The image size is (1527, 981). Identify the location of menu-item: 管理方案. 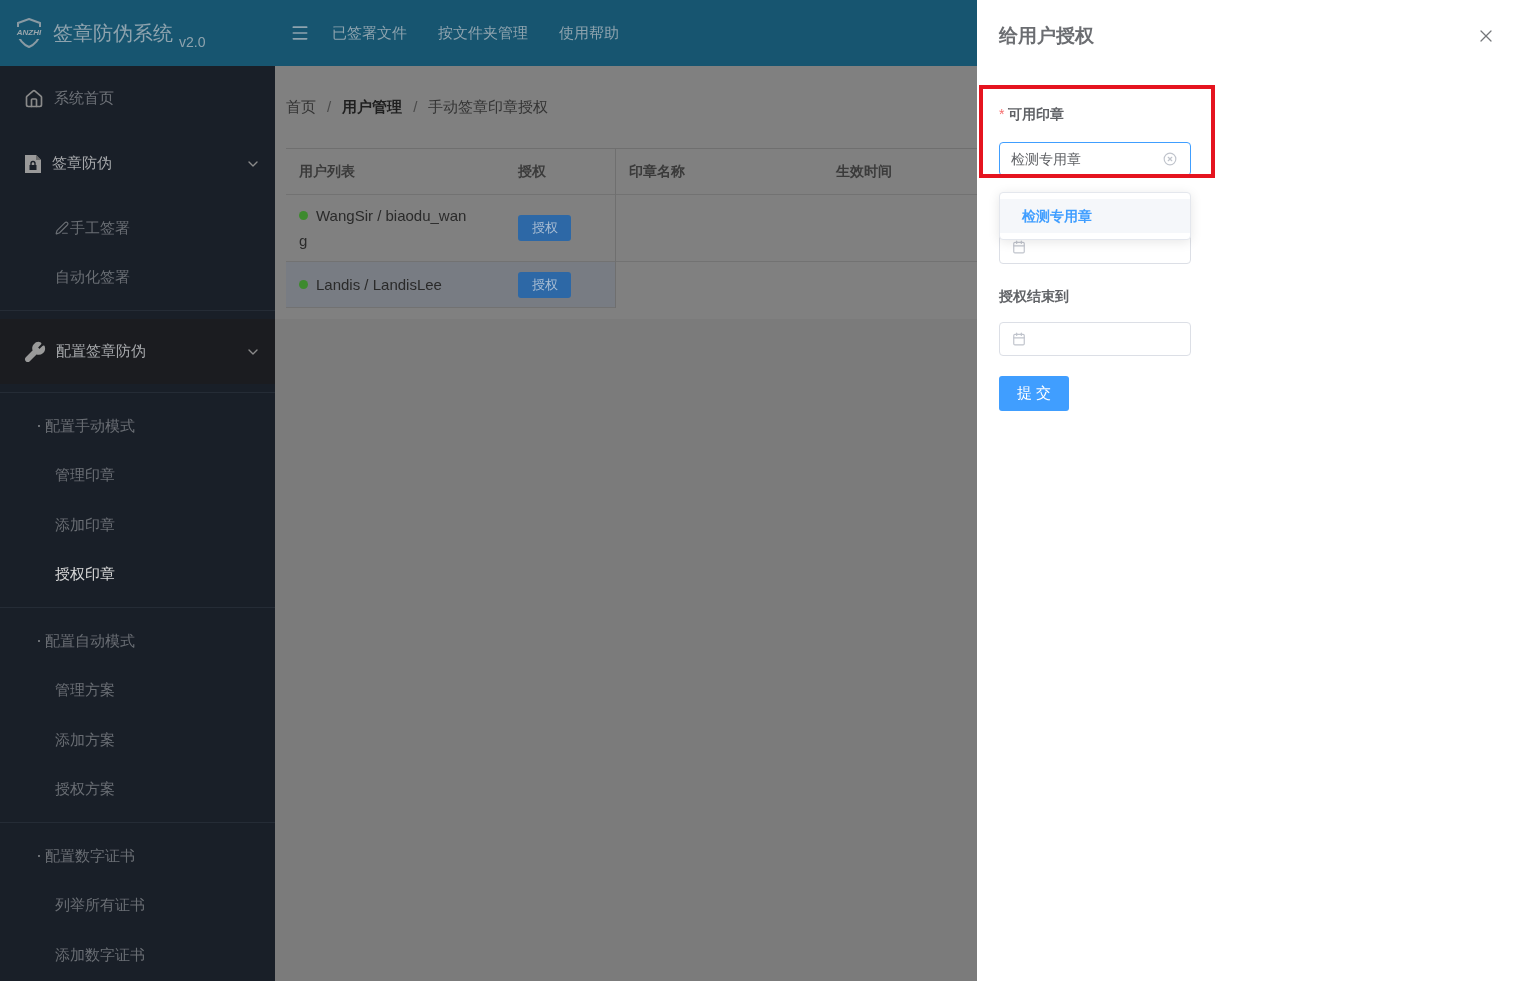
(137, 690).